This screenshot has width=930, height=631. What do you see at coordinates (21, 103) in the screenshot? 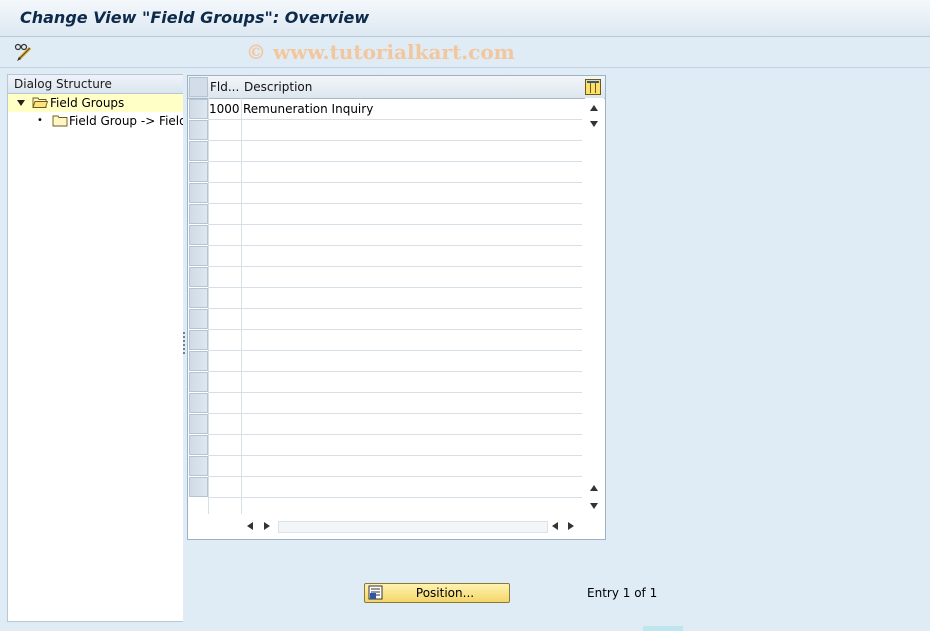
I see `expand-triangle-icon` at bounding box center [21, 103].